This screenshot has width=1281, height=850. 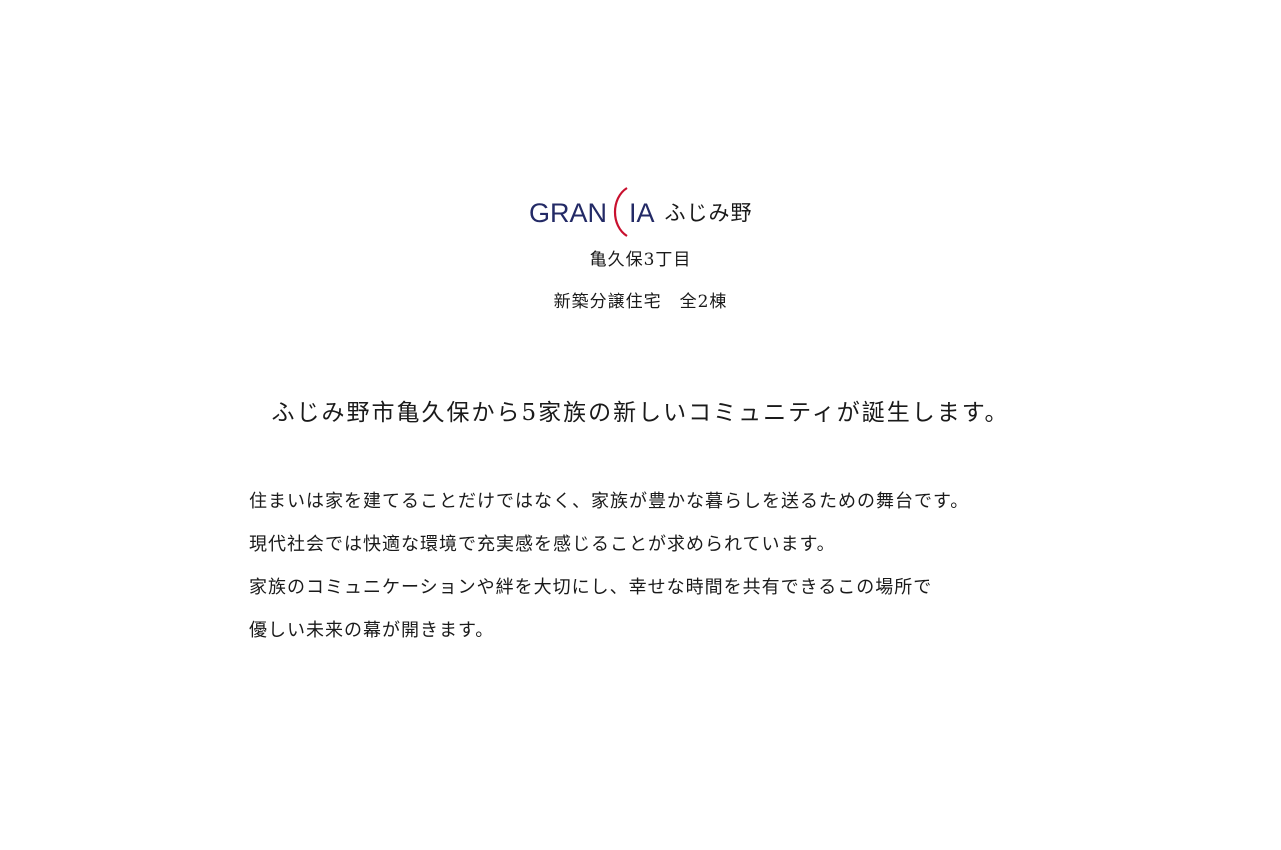 I want to click on logo-brand-left: GRAN, so click(x=568, y=213).